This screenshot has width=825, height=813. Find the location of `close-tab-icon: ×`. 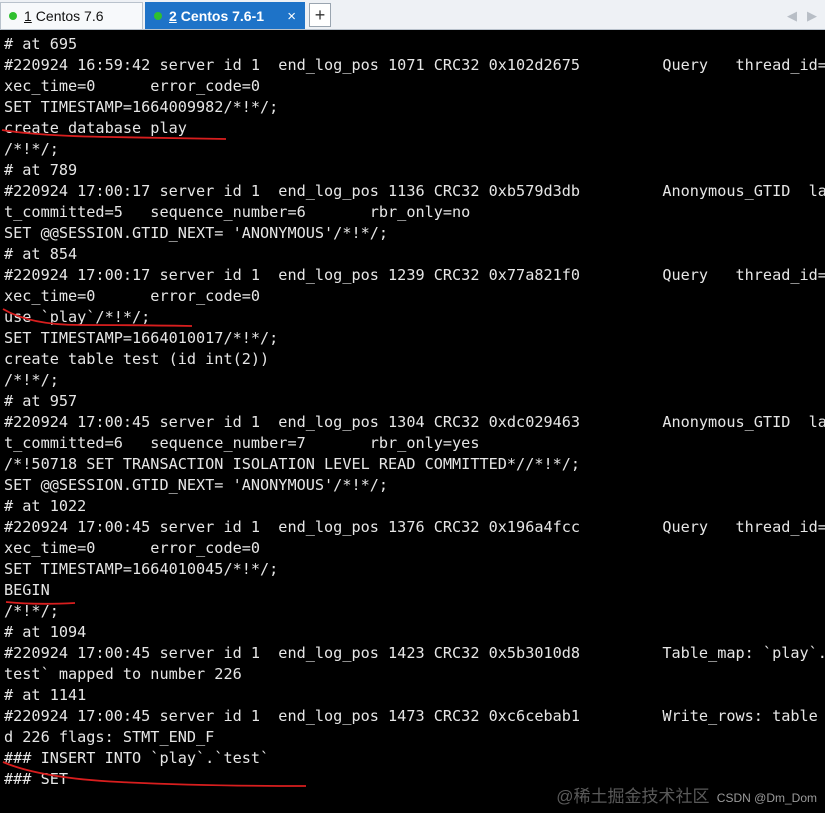

close-tab-icon: × is located at coordinates (291, 16).